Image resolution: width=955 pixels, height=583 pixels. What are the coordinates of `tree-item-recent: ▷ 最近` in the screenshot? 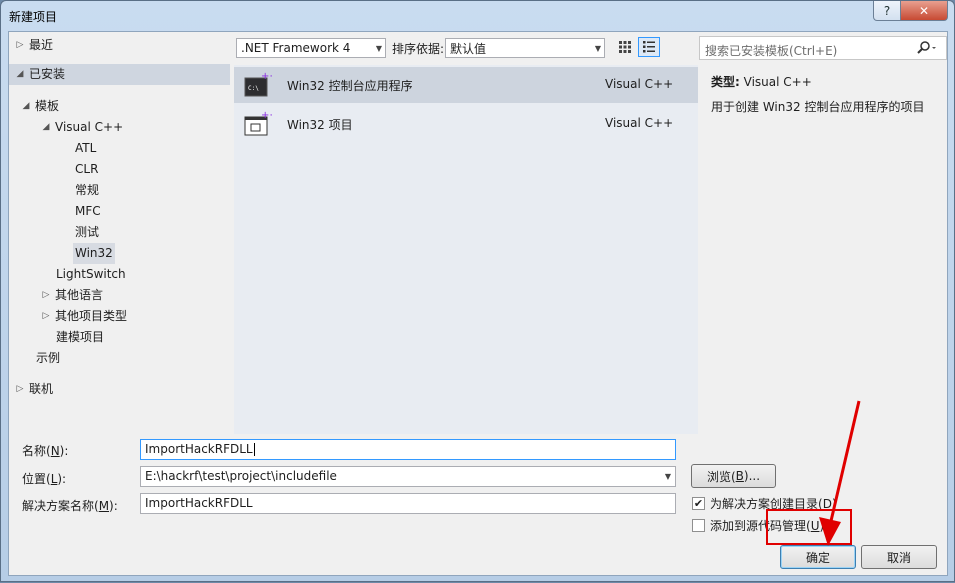 It's located at (34, 45).